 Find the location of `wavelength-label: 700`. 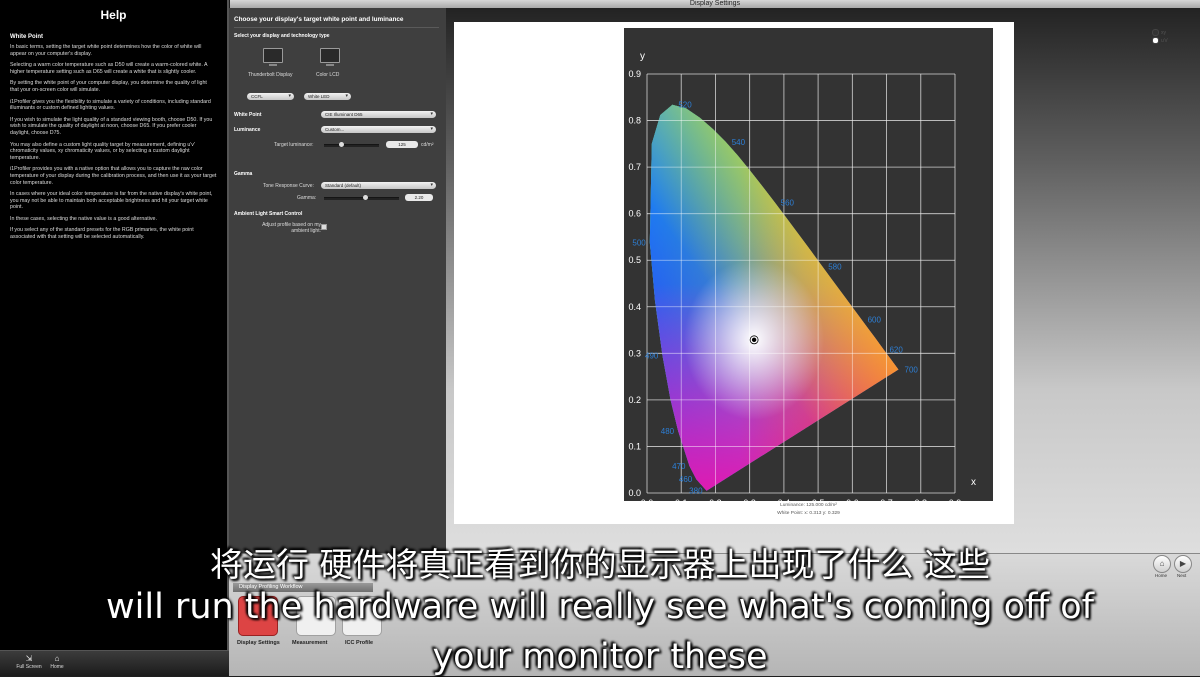

wavelength-label: 700 is located at coordinates (912, 370).